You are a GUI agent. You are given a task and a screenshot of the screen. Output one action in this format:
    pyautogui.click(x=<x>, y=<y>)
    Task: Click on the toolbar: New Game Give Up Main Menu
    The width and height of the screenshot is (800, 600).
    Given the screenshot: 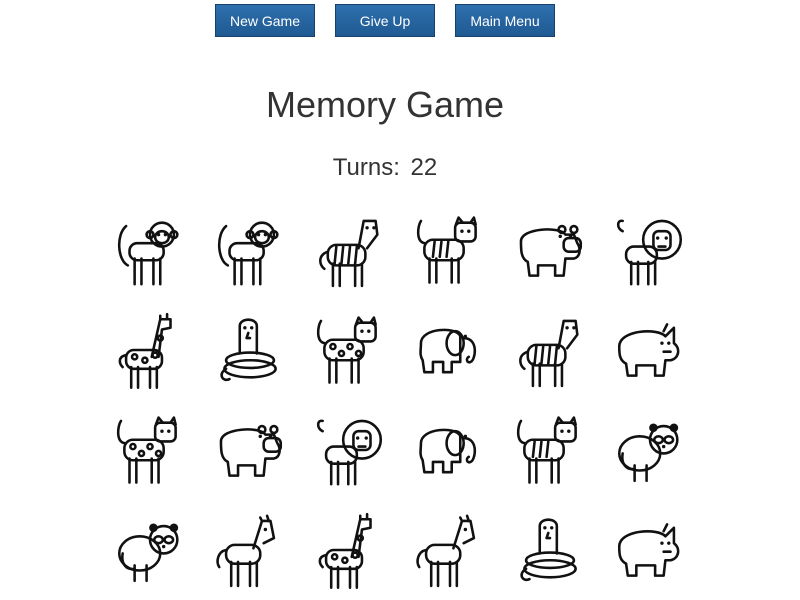 What is the action you would take?
    pyautogui.click(x=385, y=20)
    